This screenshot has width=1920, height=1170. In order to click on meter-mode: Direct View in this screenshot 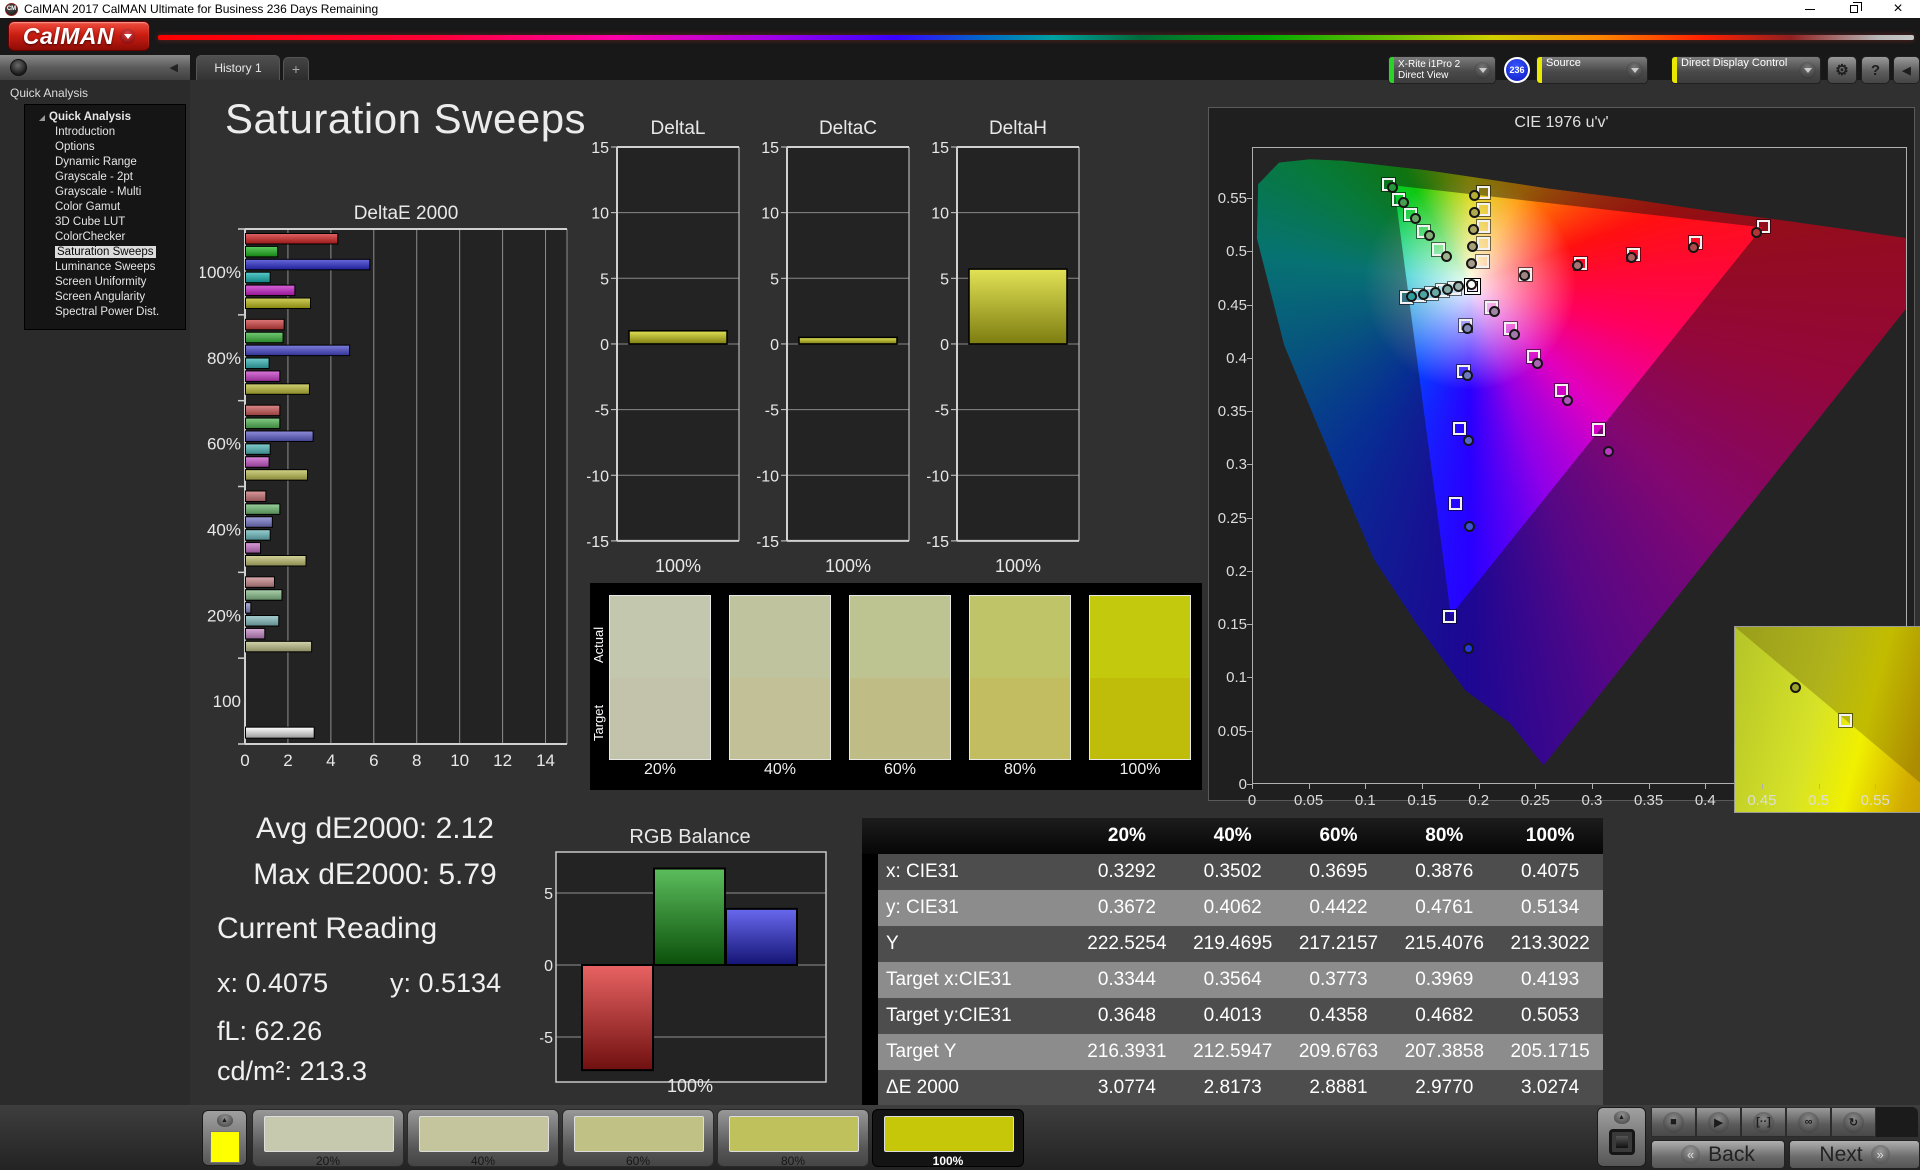, I will do `click(1423, 75)`.